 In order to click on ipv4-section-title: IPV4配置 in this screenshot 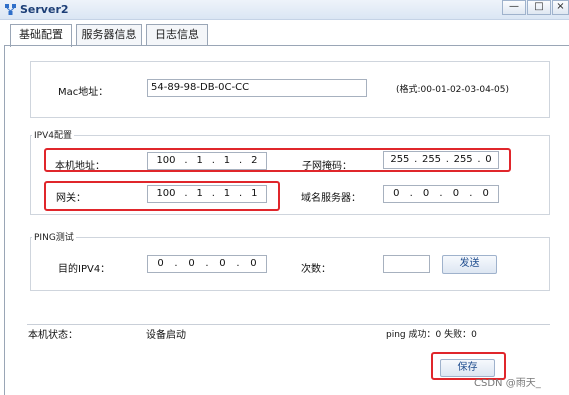, I will do `click(53, 136)`.